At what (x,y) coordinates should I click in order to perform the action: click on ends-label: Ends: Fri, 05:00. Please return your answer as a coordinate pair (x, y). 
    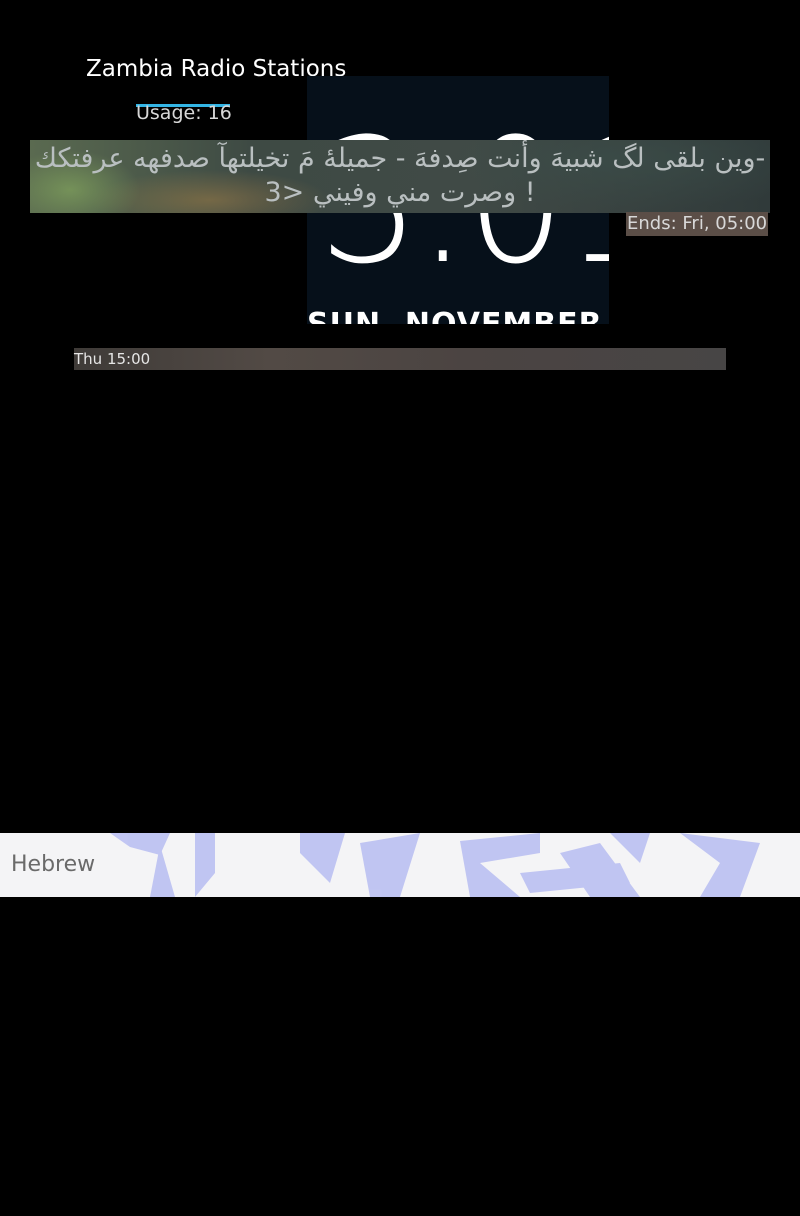
    Looking at the image, I should click on (697, 224).